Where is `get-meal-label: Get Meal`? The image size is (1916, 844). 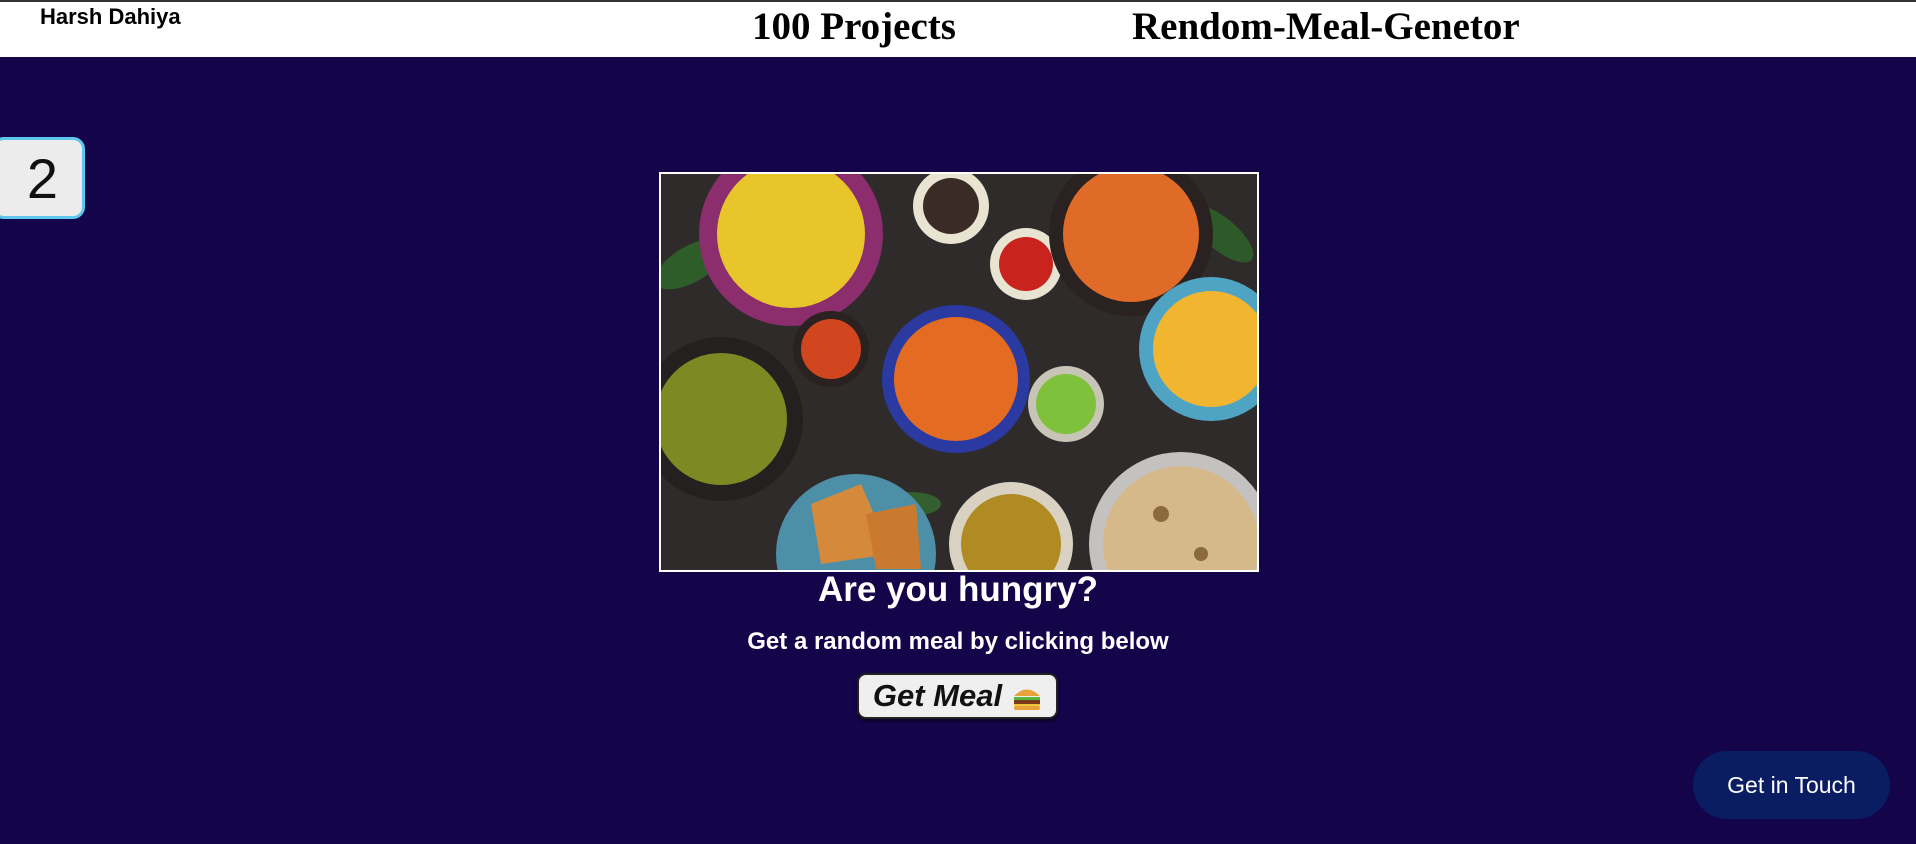 get-meal-label: Get Meal is located at coordinates (937, 695).